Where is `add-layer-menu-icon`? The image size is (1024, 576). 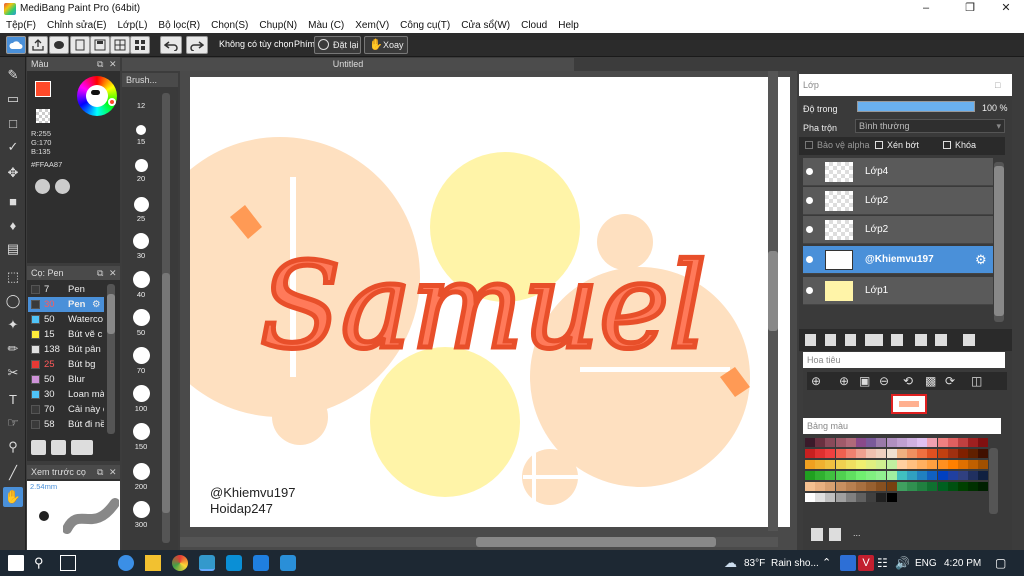
add-layer-menu-icon is located at coordinates (874, 340).